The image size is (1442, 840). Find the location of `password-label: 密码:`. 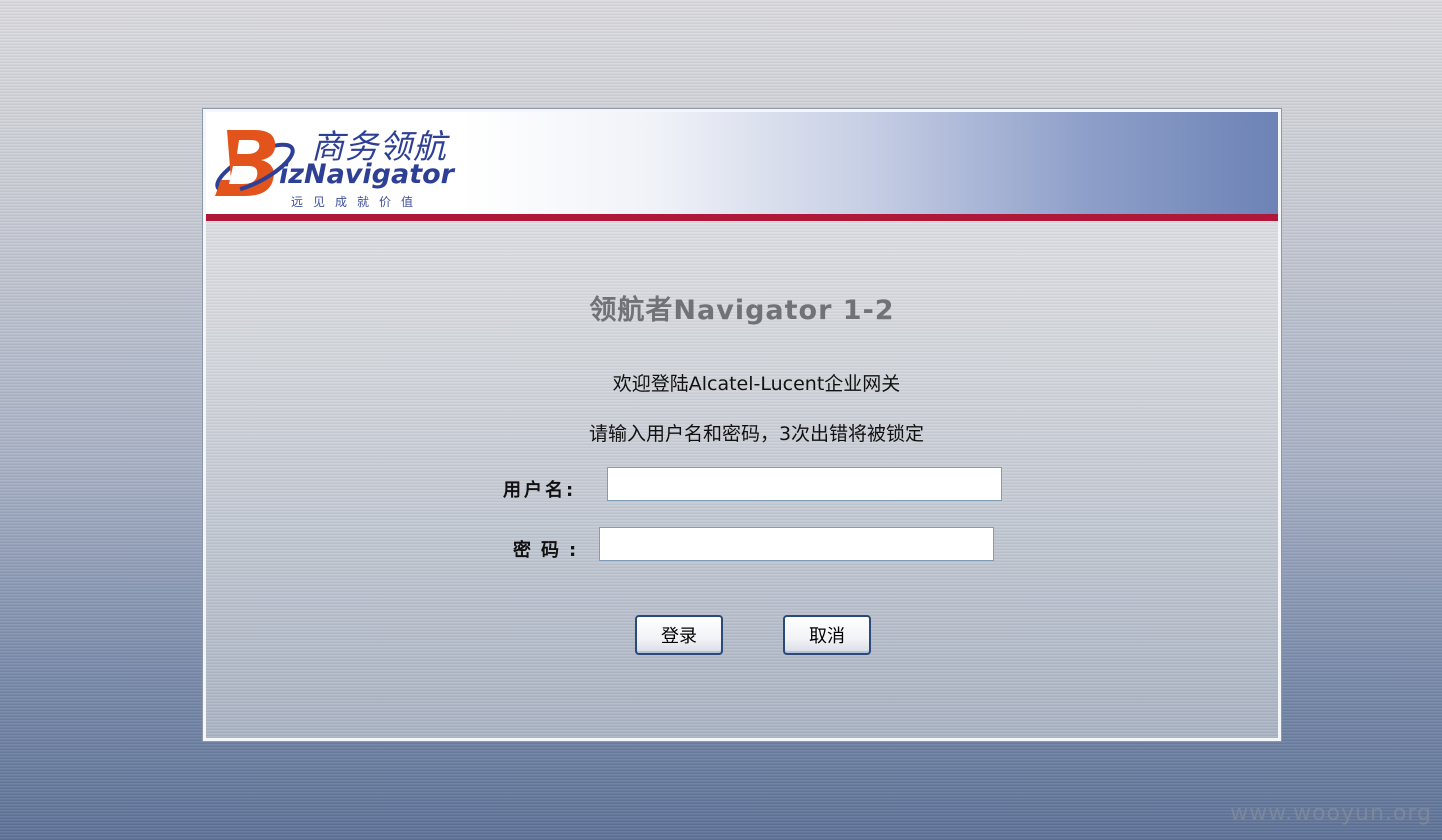

password-label: 密码: is located at coordinates (550, 550).